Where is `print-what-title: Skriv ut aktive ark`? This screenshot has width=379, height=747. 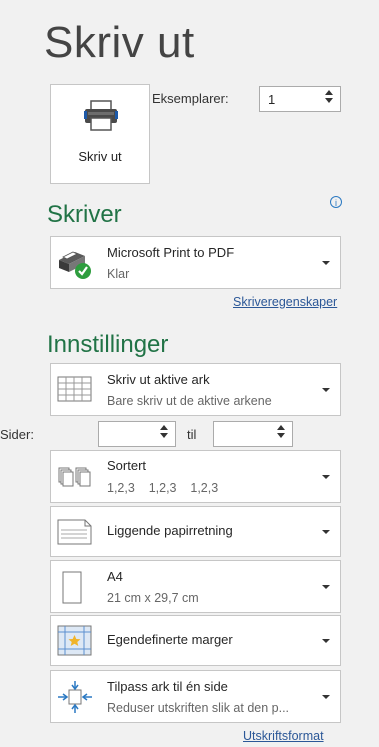
print-what-title: Skriv ut aktive ark is located at coordinates (158, 379).